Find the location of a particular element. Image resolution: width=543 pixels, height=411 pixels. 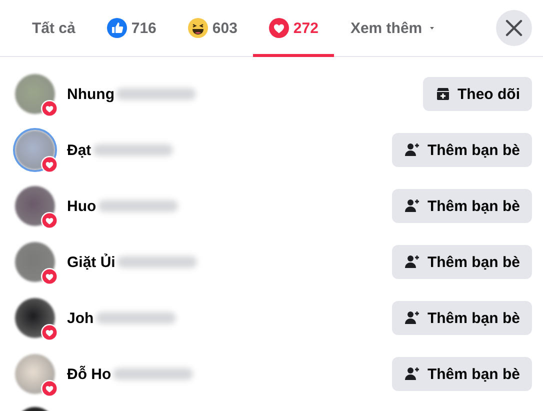

person-name: Đỗ Ho is located at coordinates (89, 374).